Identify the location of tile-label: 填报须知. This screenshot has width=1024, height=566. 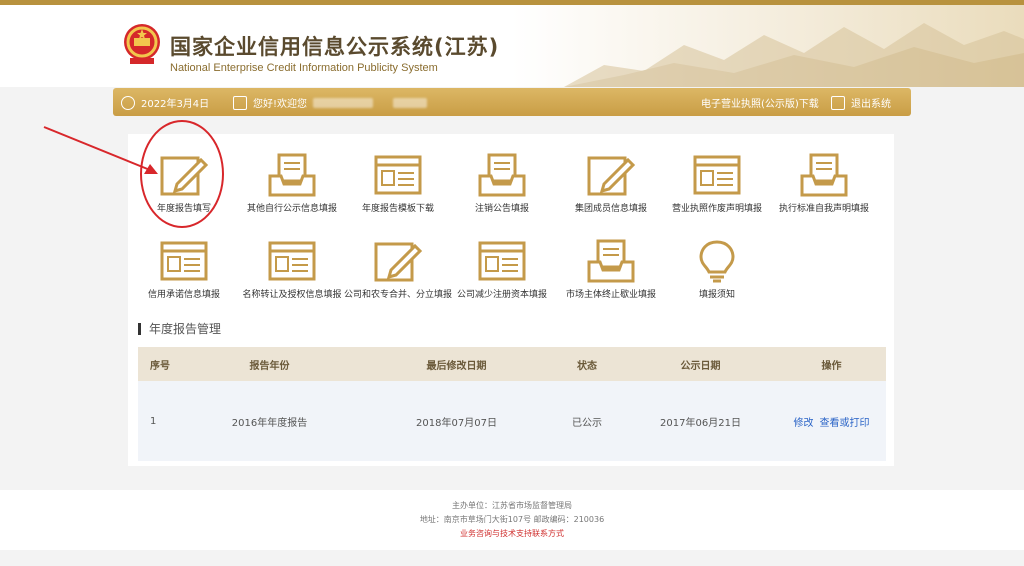
(716, 295).